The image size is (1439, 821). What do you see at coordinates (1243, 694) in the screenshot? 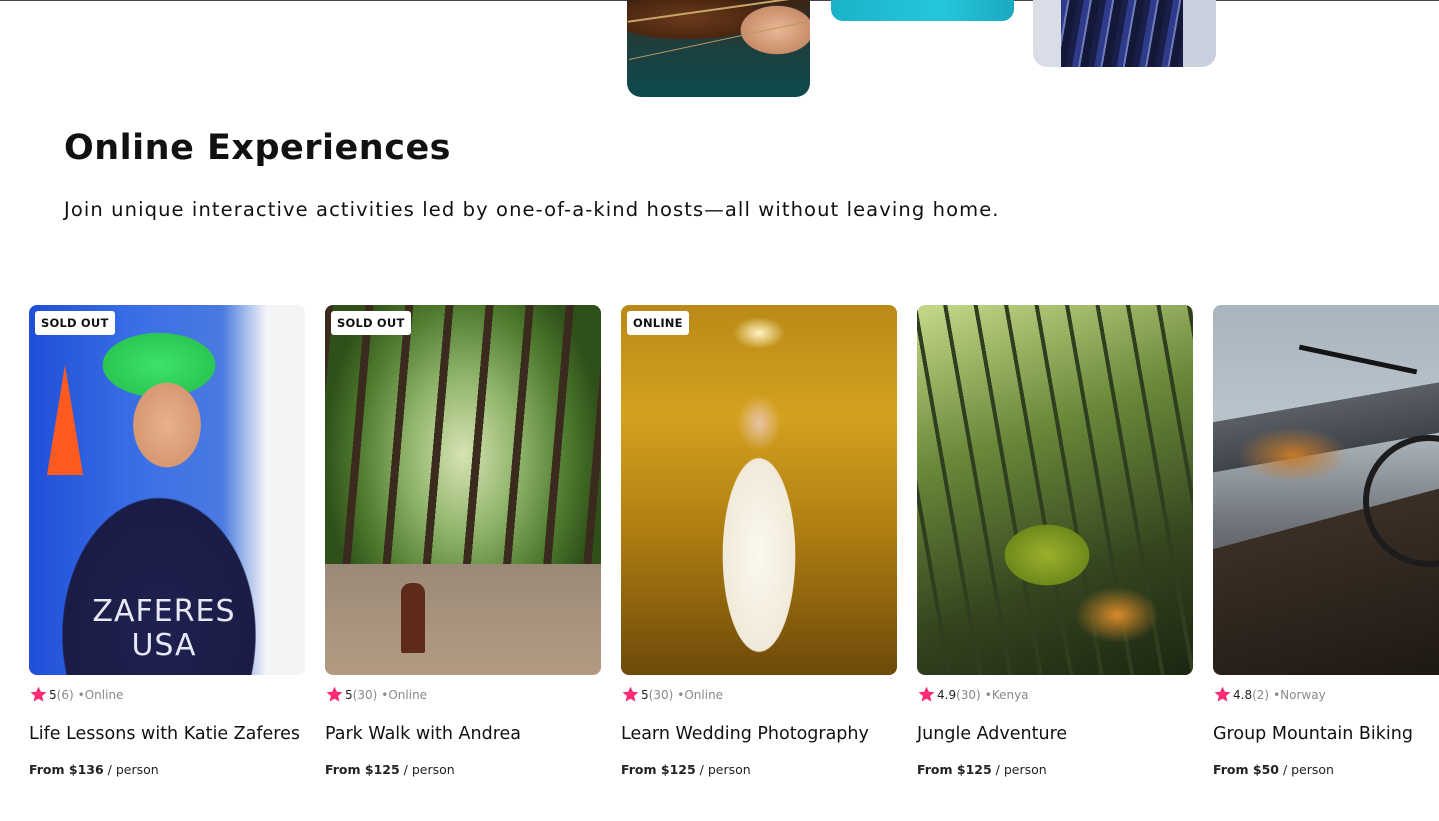
I see `rating-value: 4.8` at bounding box center [1243, 694].